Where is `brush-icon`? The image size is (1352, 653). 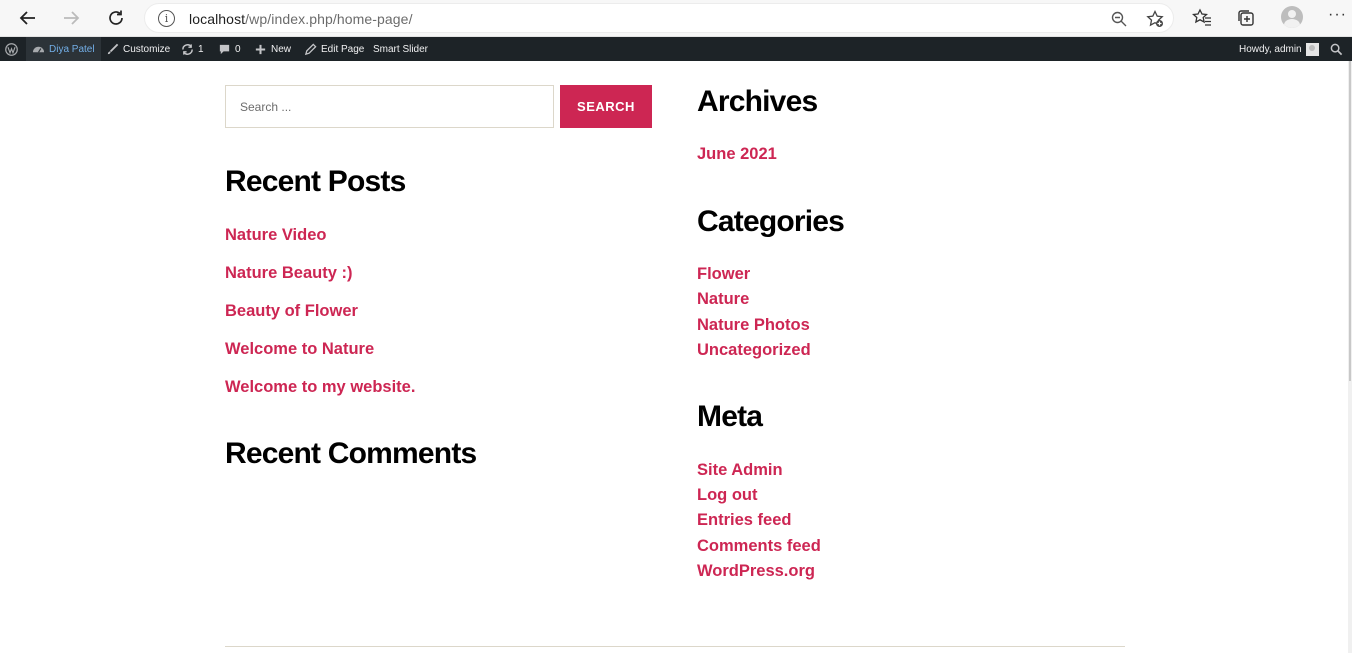
brush-icon is located at coordinates (113, 48).